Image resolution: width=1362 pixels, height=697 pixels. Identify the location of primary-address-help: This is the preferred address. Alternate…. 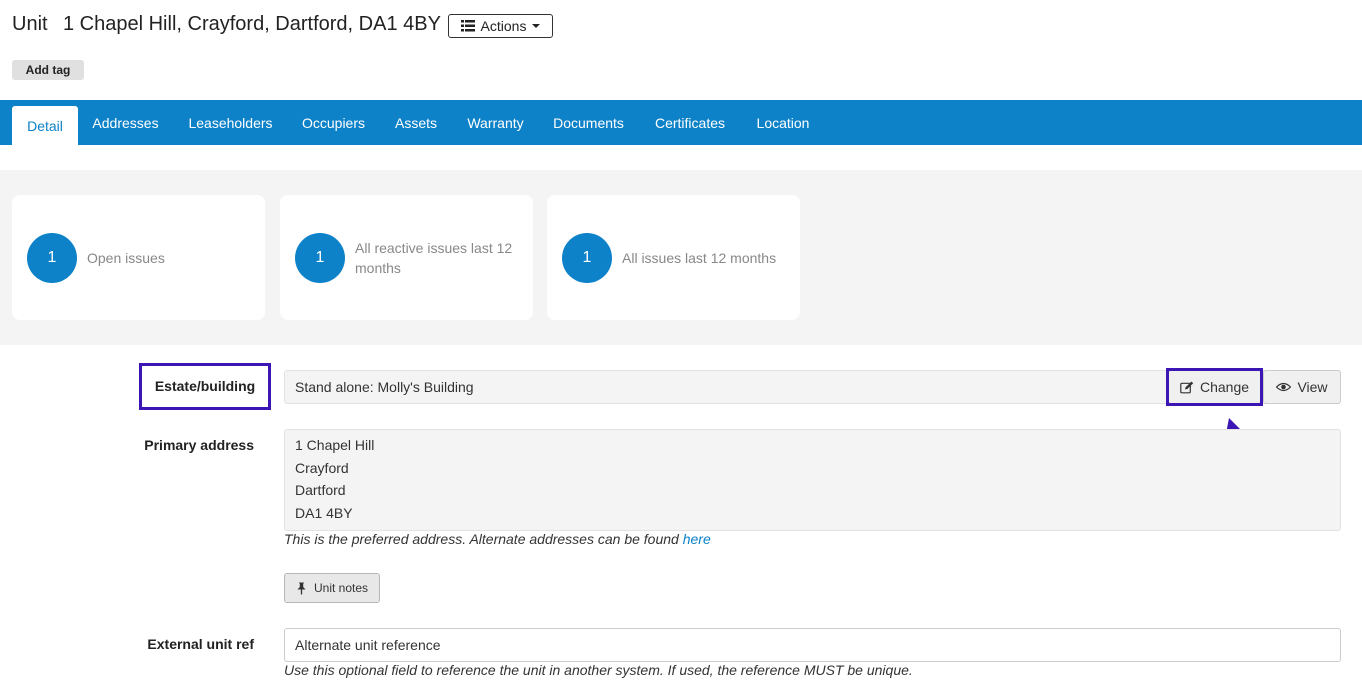
(497, 539).